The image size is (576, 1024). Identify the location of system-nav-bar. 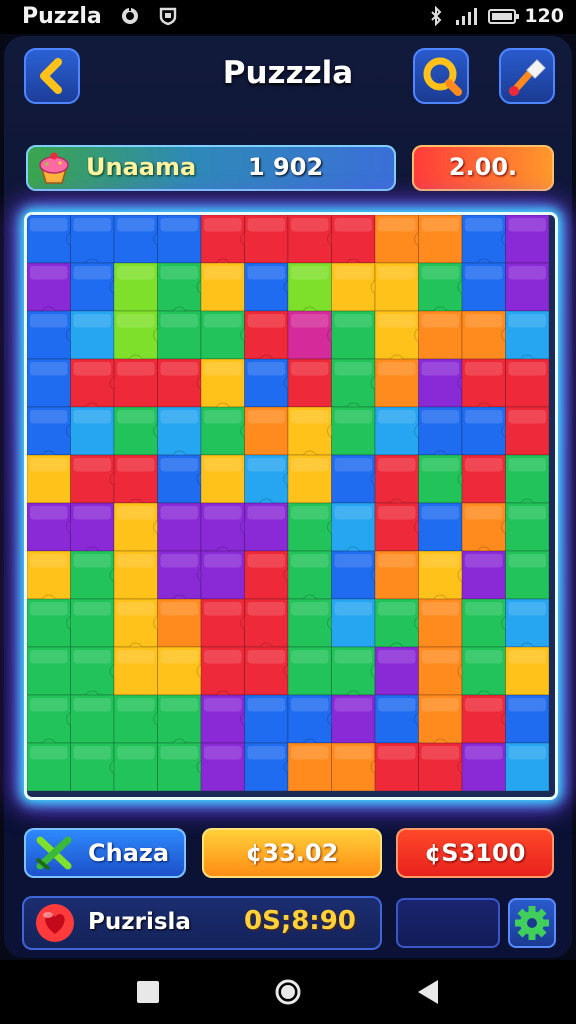
(288, 992).